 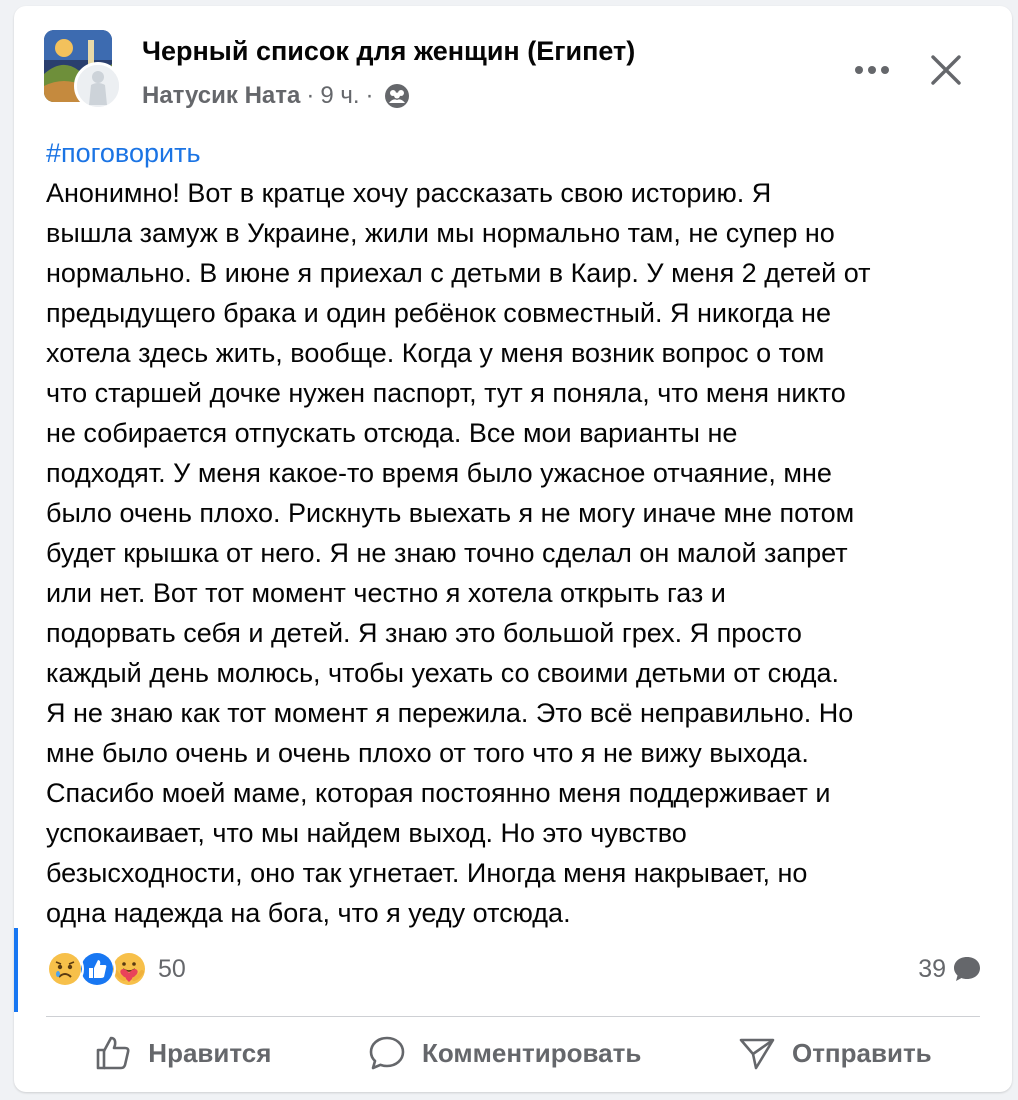 I want to click on post-meta: Натусик Ната · 9 ч. ·, so click(x=276, y=96).